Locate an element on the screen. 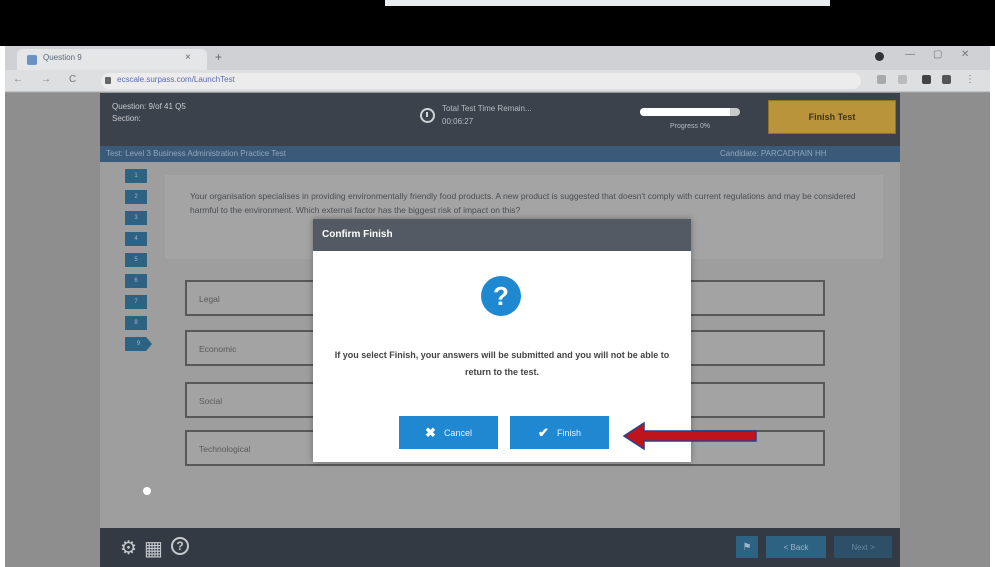  progress-fill is located at coordinates (685, 112).